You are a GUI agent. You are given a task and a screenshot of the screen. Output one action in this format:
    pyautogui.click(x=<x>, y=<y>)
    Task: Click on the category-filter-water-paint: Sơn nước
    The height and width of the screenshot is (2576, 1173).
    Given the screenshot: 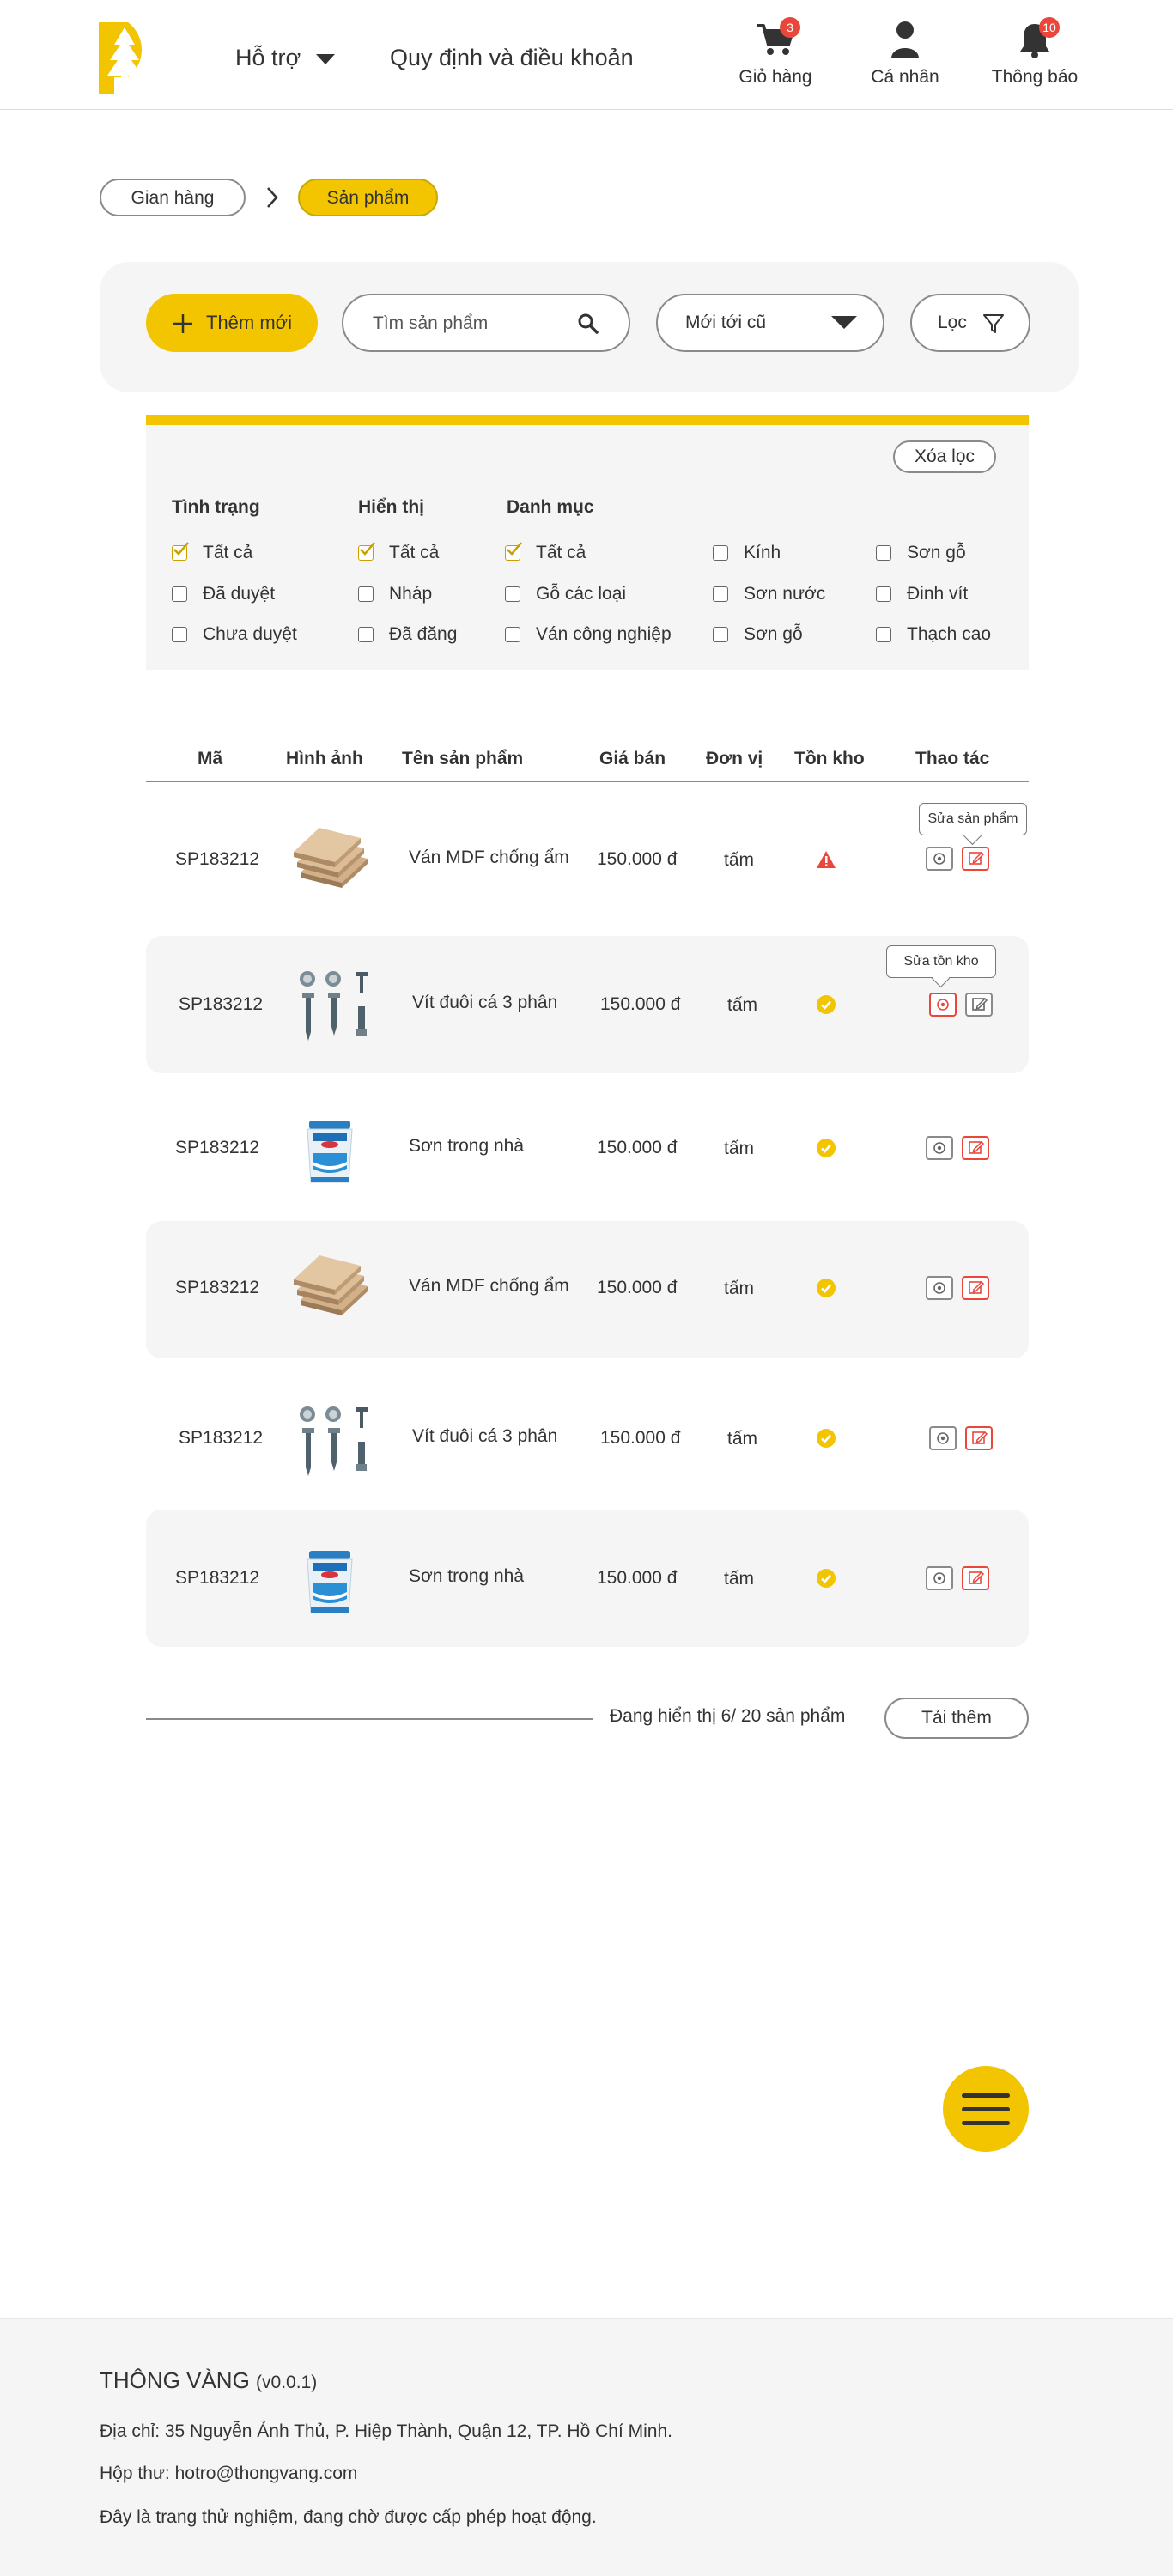 What is the action you would take?
    pyautogui.click(x=769, y=594)
    